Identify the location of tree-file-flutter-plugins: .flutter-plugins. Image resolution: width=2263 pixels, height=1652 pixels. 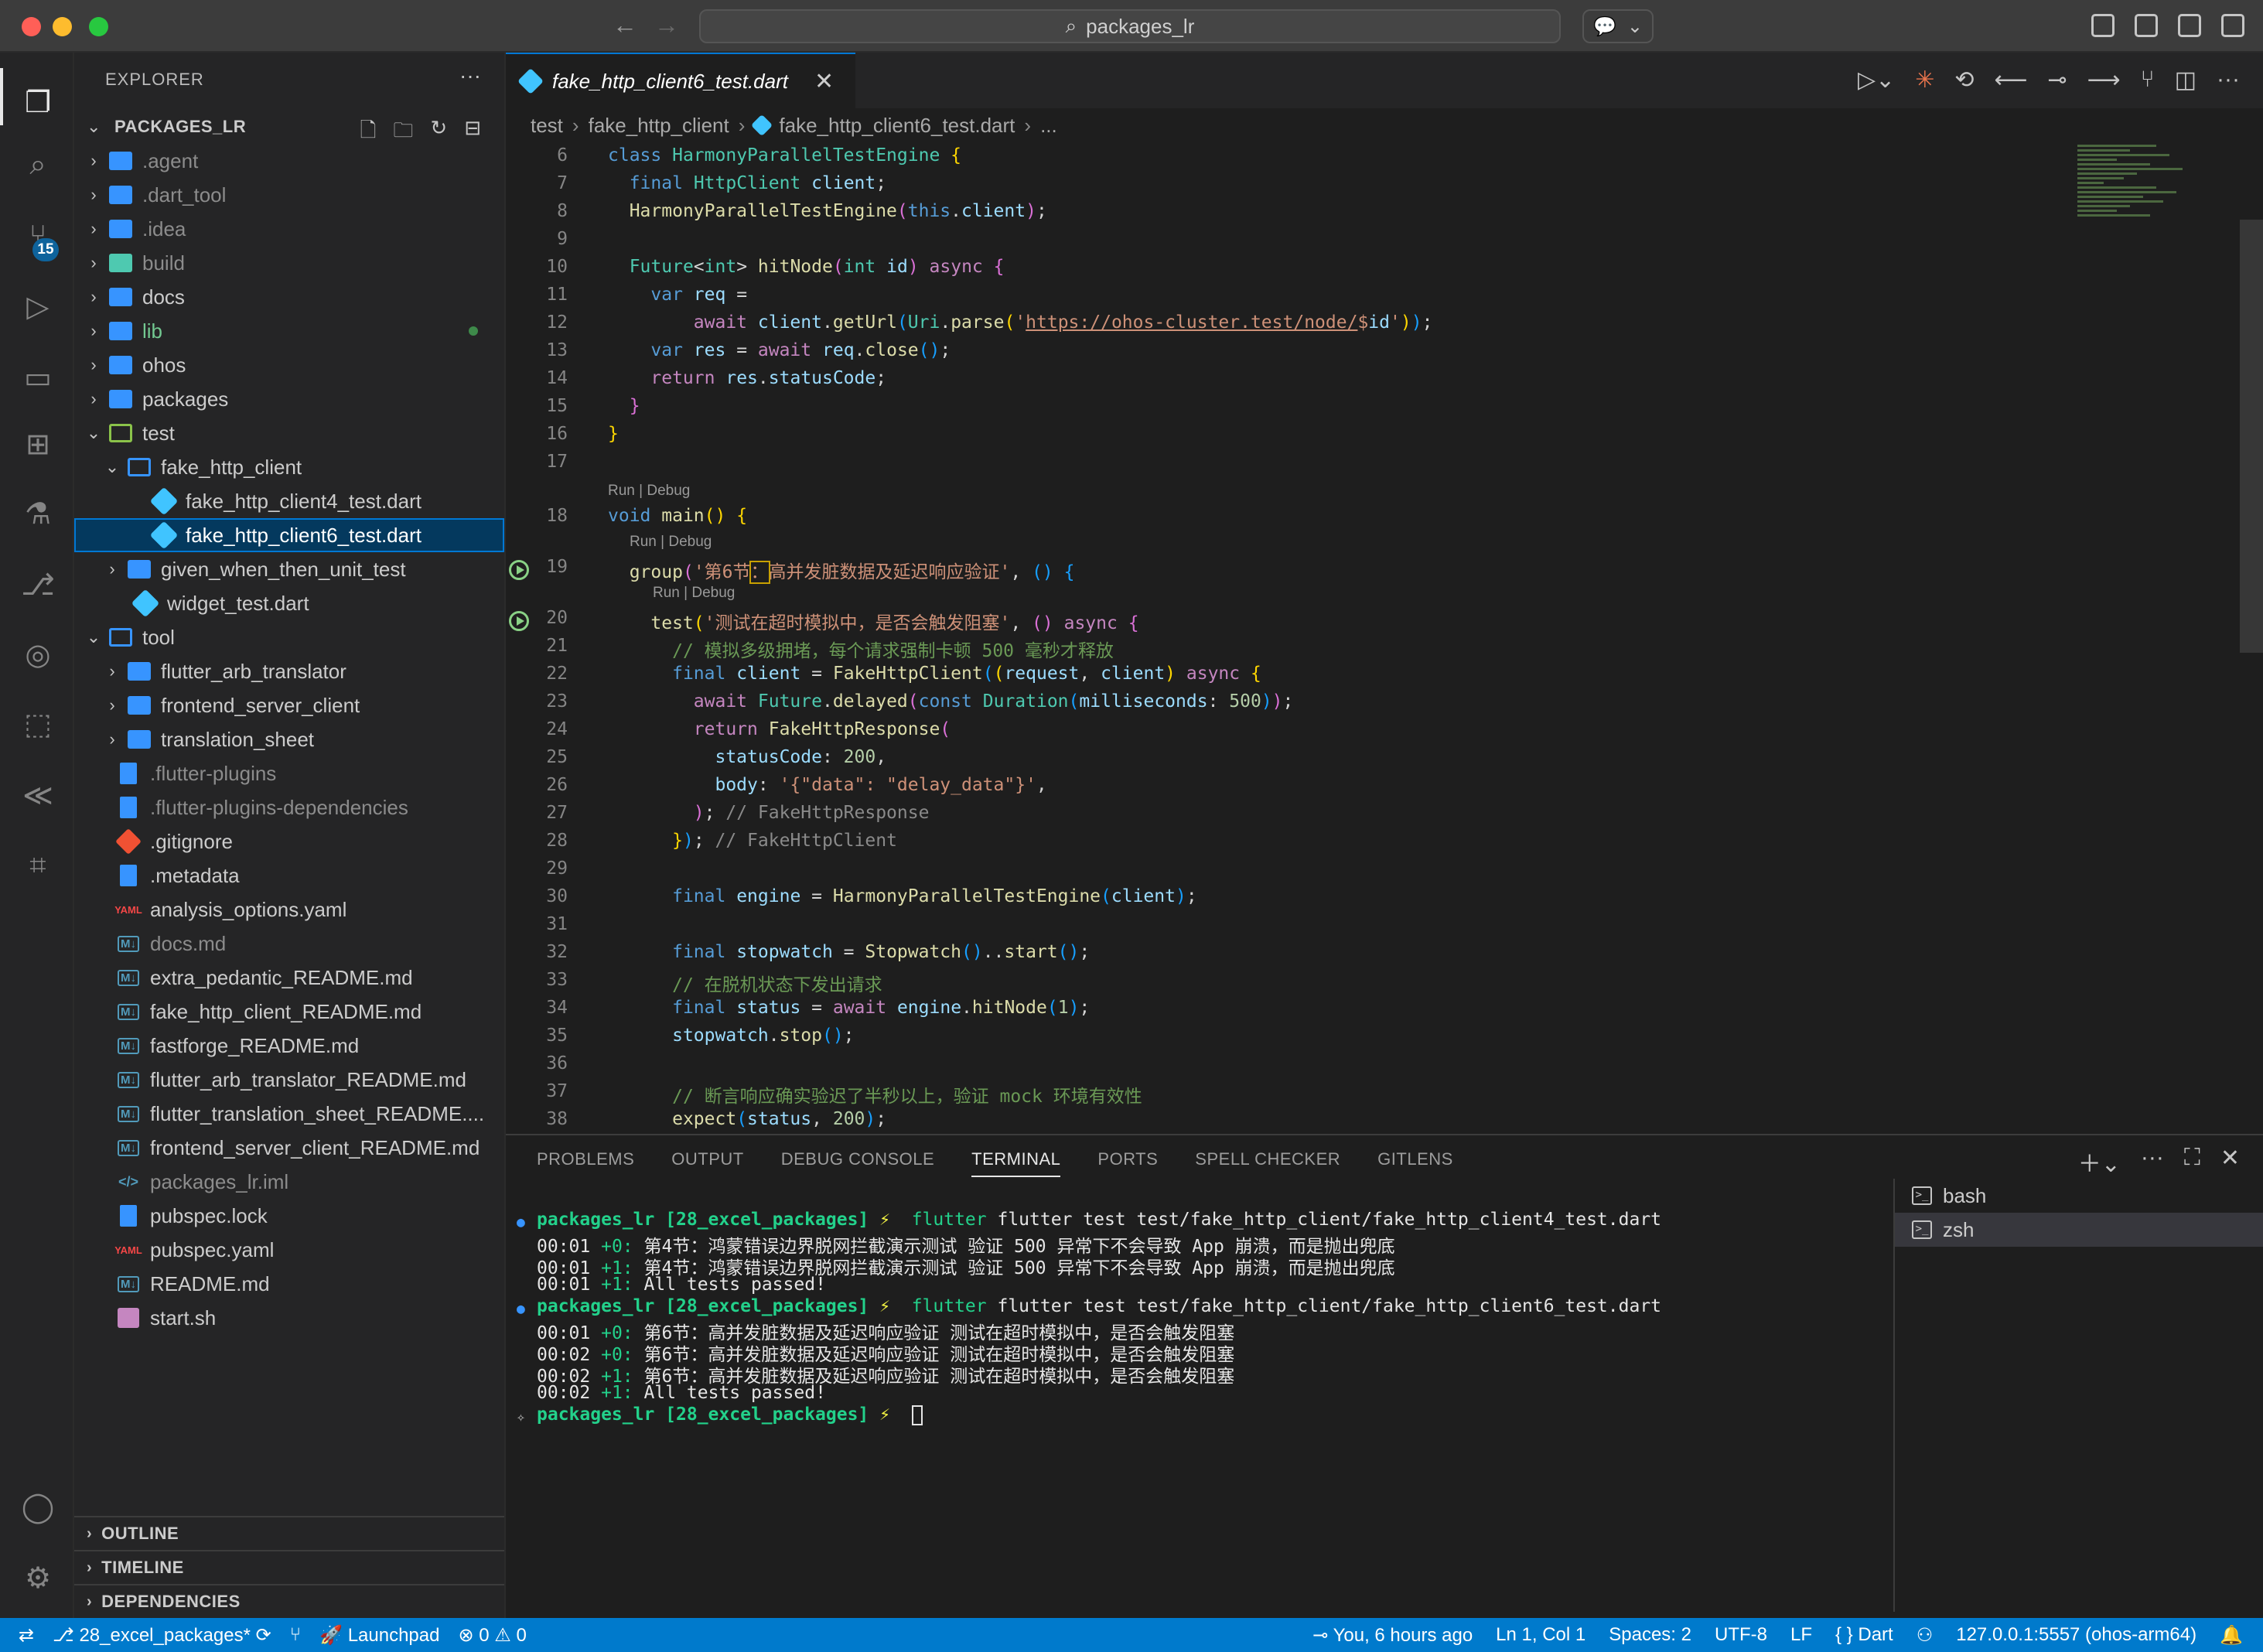
(289, 773).